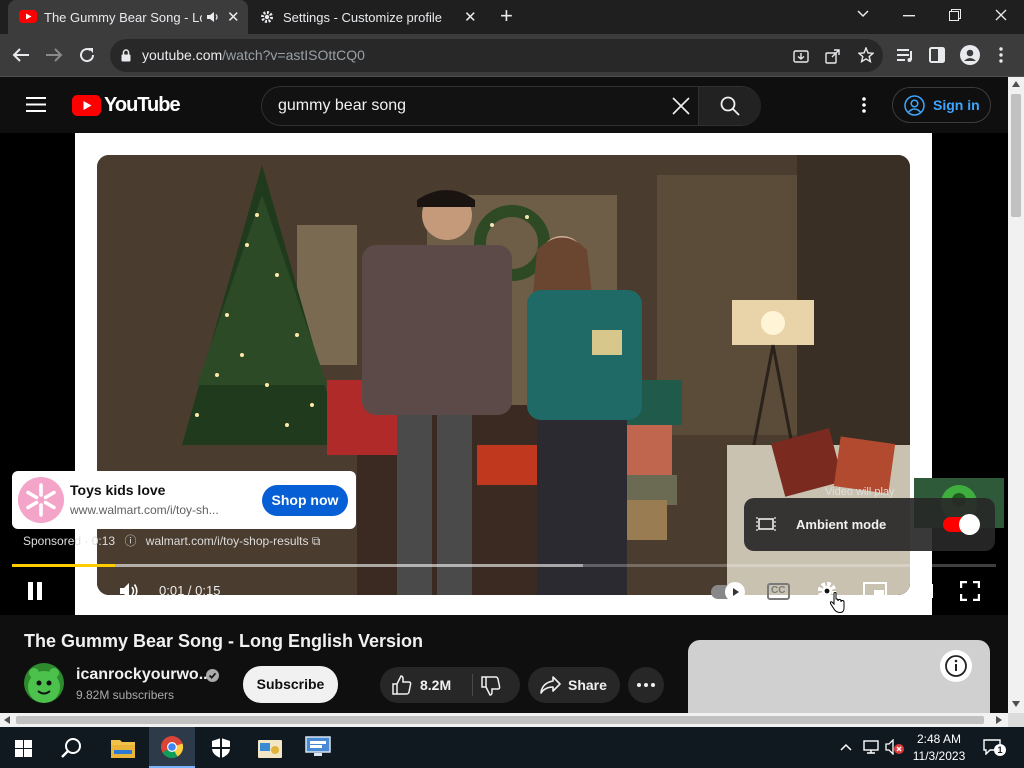 The height and width of the screenshot is (768, 1024). I want to click on address-bar: youtube.com/watch?v=astISOttCQ0, so click(496, 55).